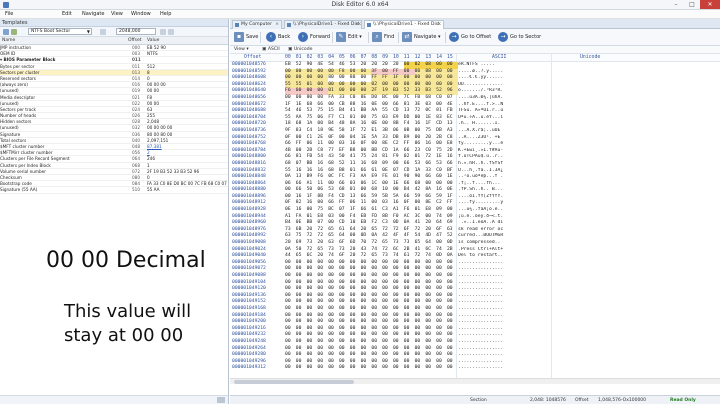 The image size is (720, 404). Describe the element at coordinates (277, 25) in the screenshot. I see `tab-close-icon: ×` at that location.